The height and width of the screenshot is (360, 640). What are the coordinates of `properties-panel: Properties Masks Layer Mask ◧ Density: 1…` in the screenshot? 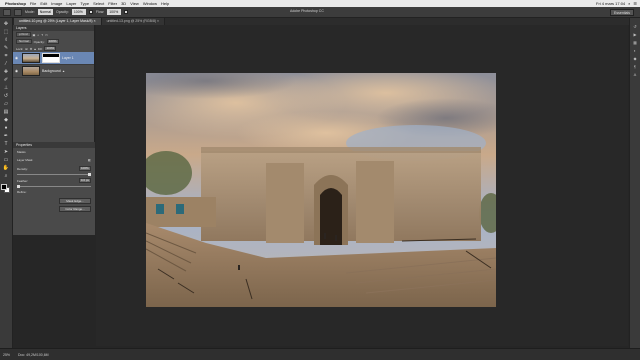 It's located at (54, 188).